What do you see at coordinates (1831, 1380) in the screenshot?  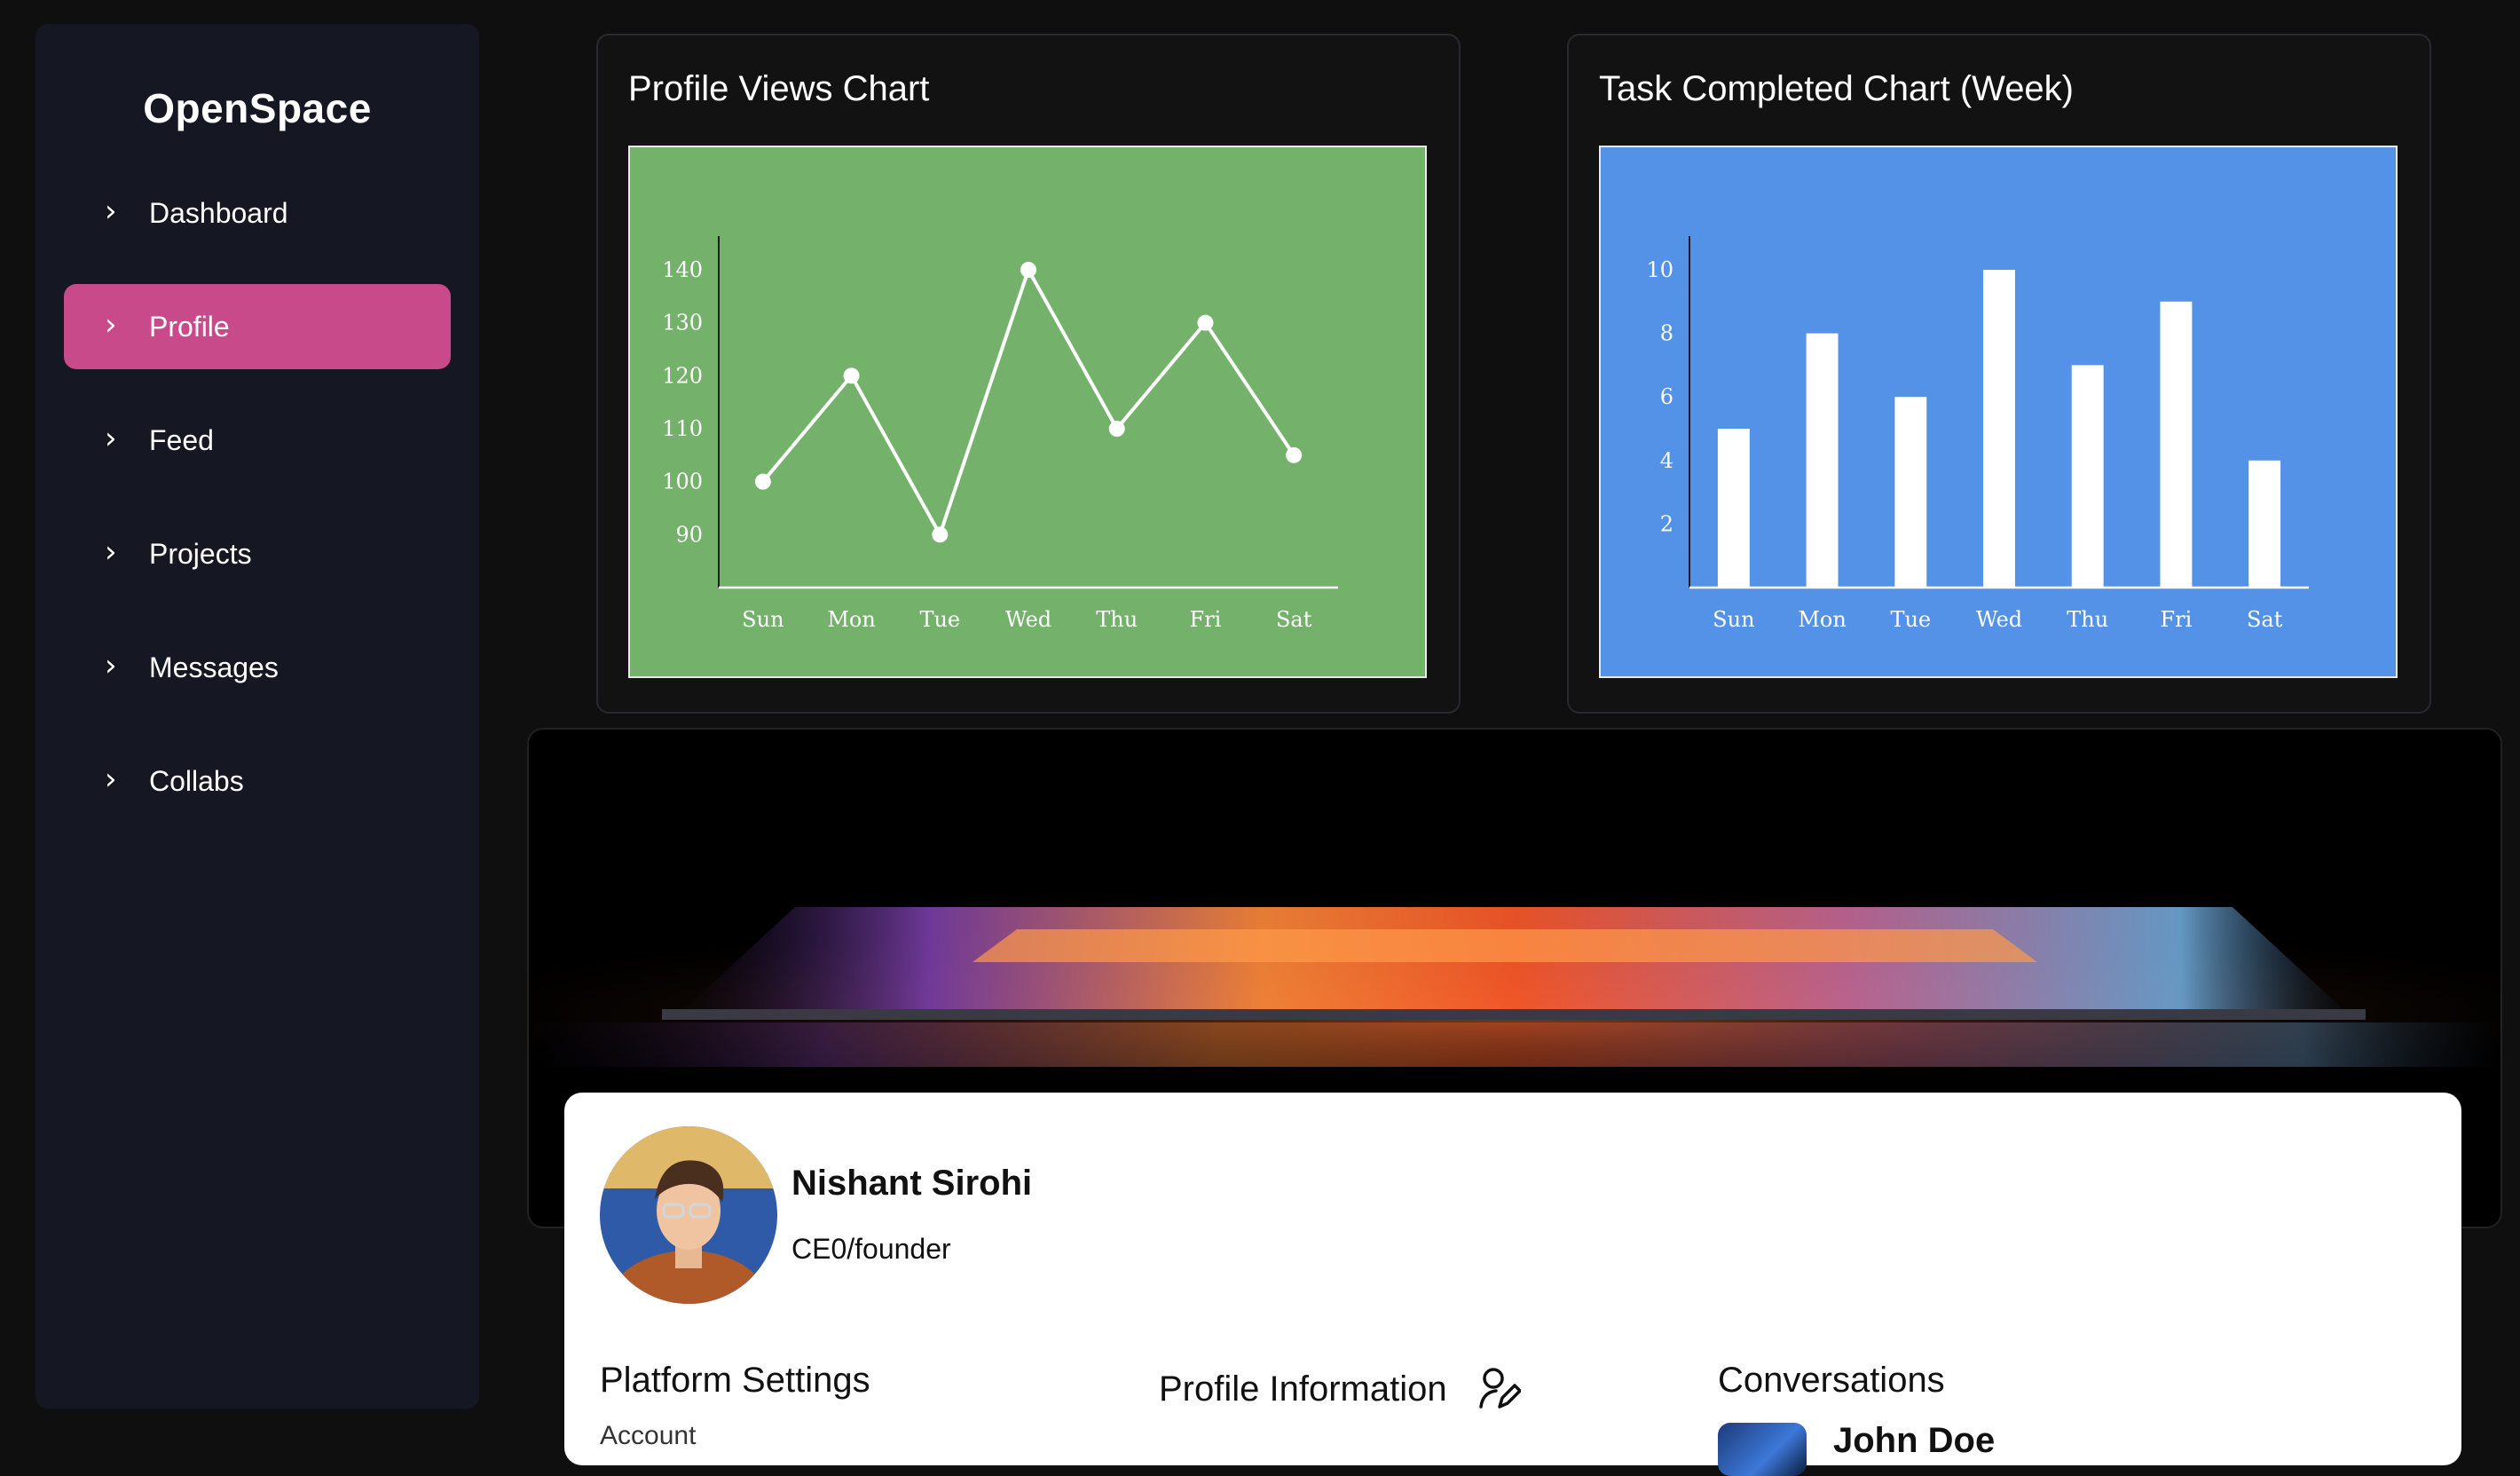 I see `conversations-heading: Conversations` at bounding box center [1831, 1380].